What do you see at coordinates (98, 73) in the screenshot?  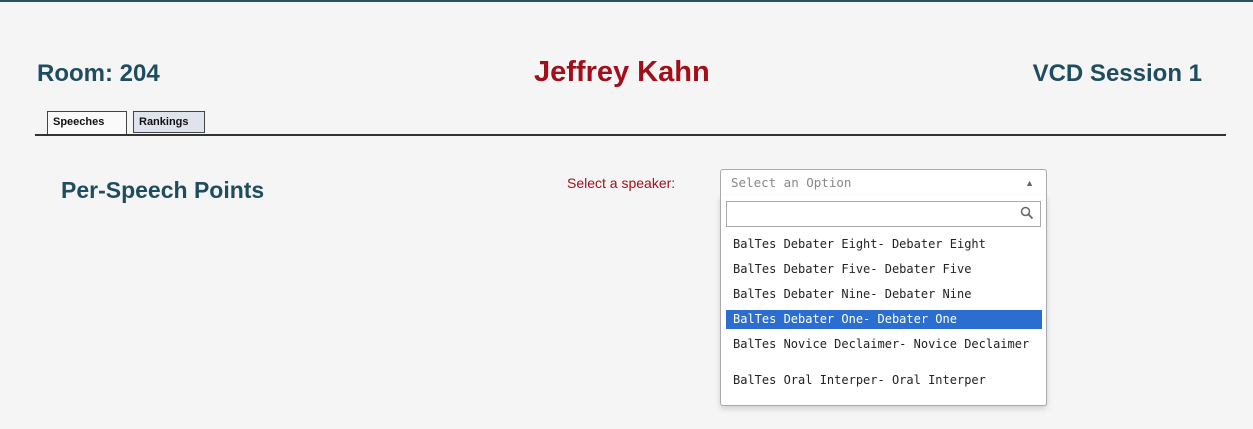 I see `room-label: Room: 204` at bounding box center [98, 73].